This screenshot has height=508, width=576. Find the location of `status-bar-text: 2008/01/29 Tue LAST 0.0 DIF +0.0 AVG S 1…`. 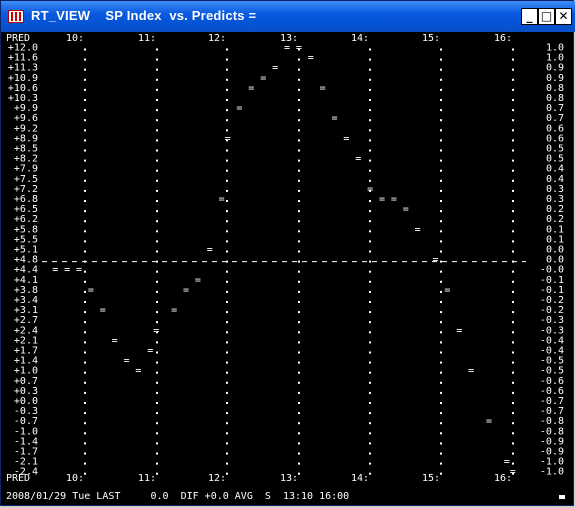

status-bar-text: 2008/01/29 Tue LAST 0.0 DIF +0.0 AVG S 1… is located at coordinates (177, 496).